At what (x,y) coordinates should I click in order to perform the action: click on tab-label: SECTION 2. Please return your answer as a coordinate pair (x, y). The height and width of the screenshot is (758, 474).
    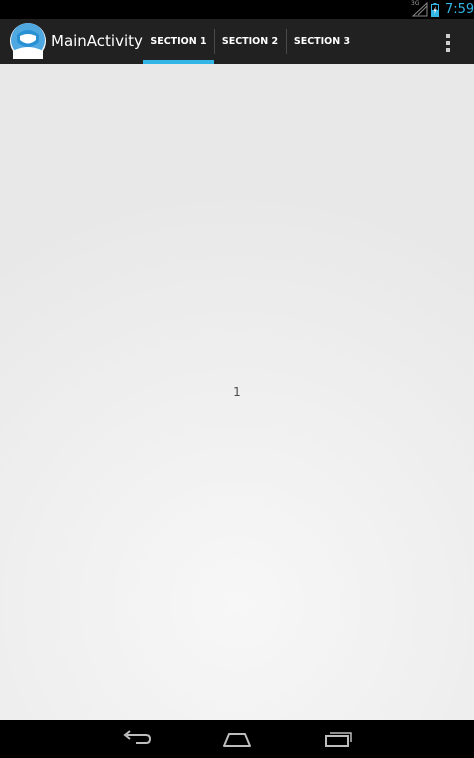
    Looking at the image, I should click on (250, 41).